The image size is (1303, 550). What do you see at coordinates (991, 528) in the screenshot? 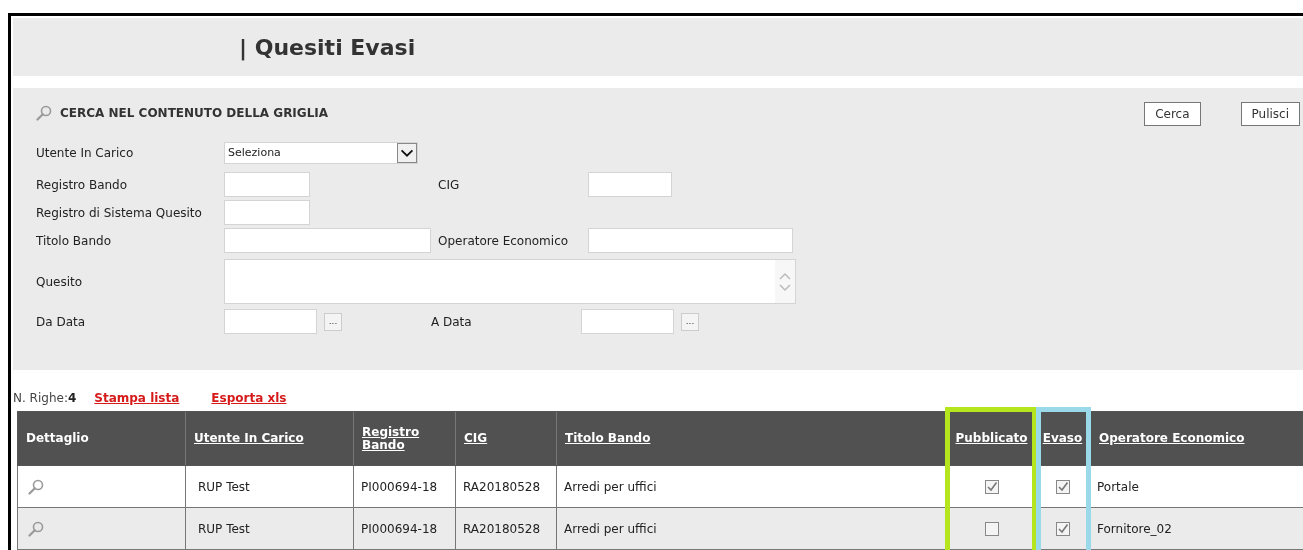
I see `checkbox` at bounding box center [991, 528].